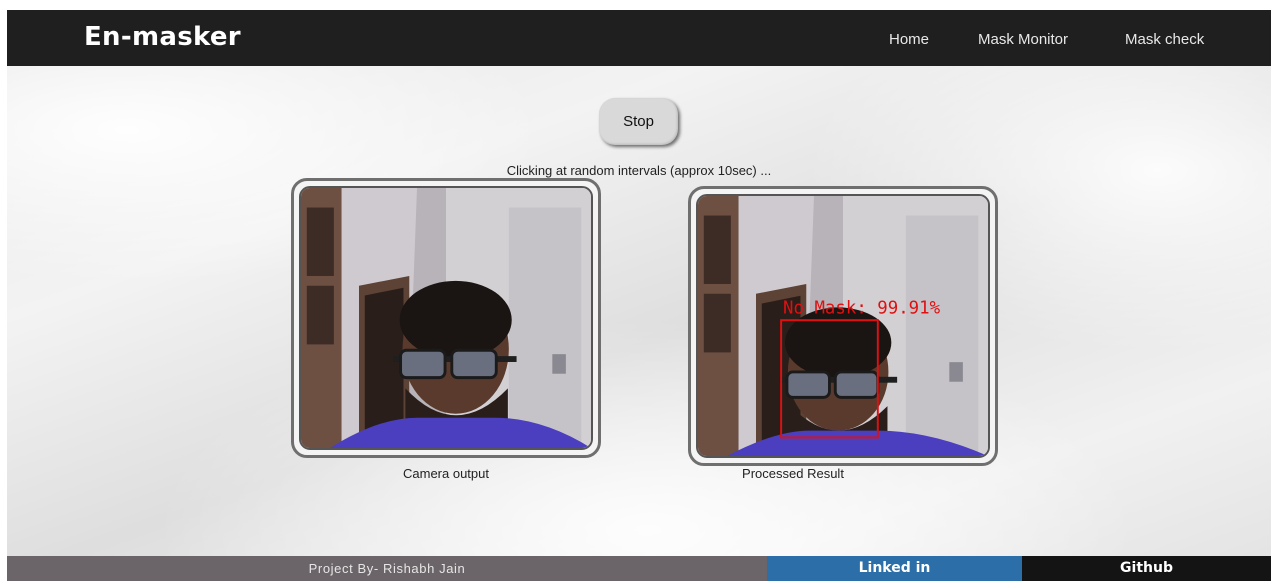  What do you see at coordinates (793, 473) in the screenshot?
I see `processed-result-caption: Processed Result` at bounding box center [793, 473].